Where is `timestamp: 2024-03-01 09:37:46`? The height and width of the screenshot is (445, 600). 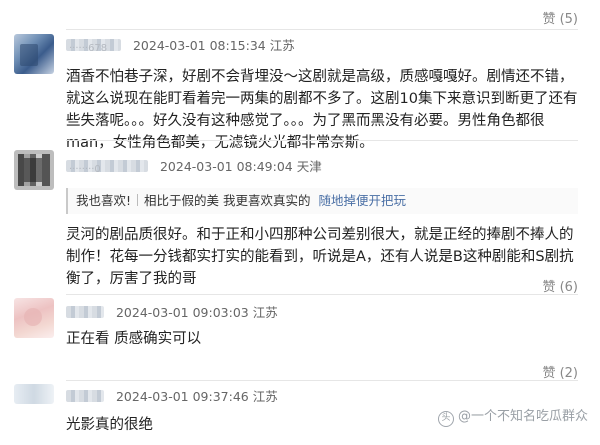 timestamp: 2024-03-01 09:37:46 is located at coordinates (182, 396).